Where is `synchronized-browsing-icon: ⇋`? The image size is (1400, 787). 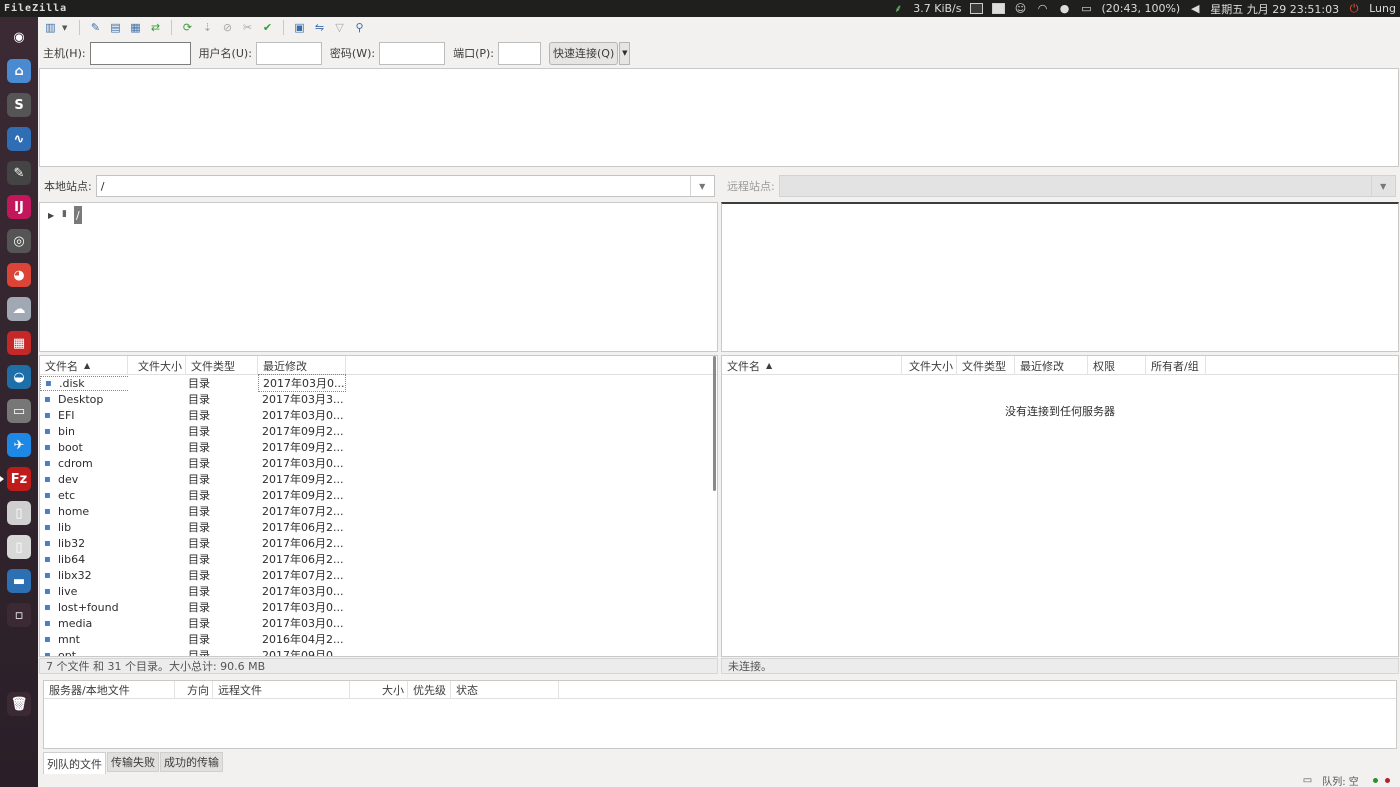
synchronized-browsing-icon: ⇋ is located at coordinates (319, 27).